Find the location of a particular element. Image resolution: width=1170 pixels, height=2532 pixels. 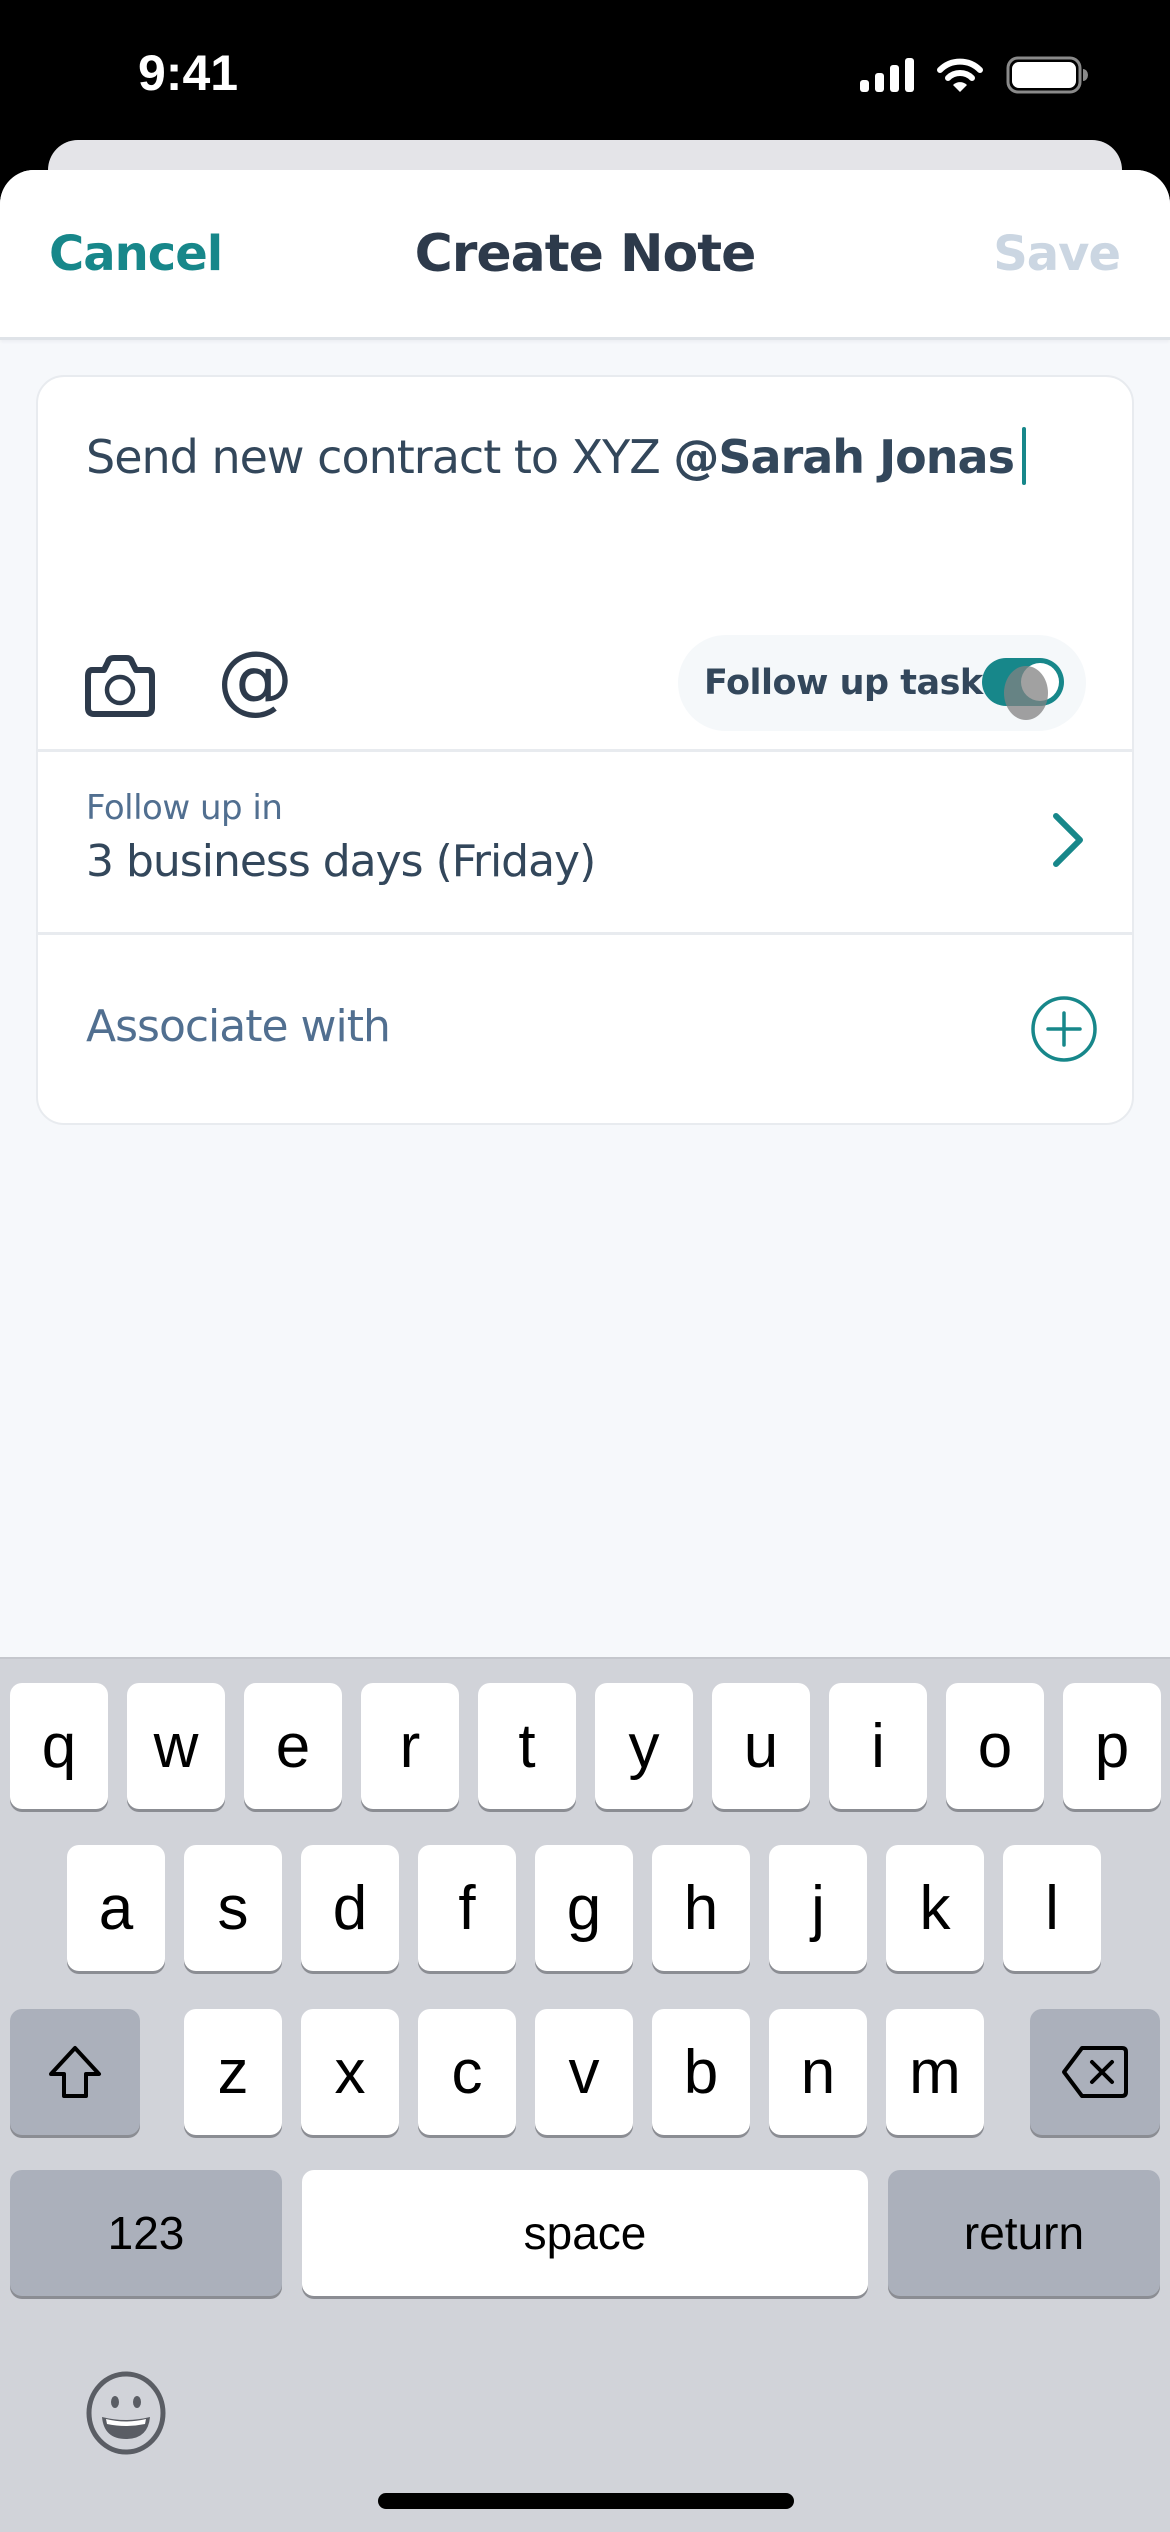

key-i: i is located at coordinates (878, 1746).